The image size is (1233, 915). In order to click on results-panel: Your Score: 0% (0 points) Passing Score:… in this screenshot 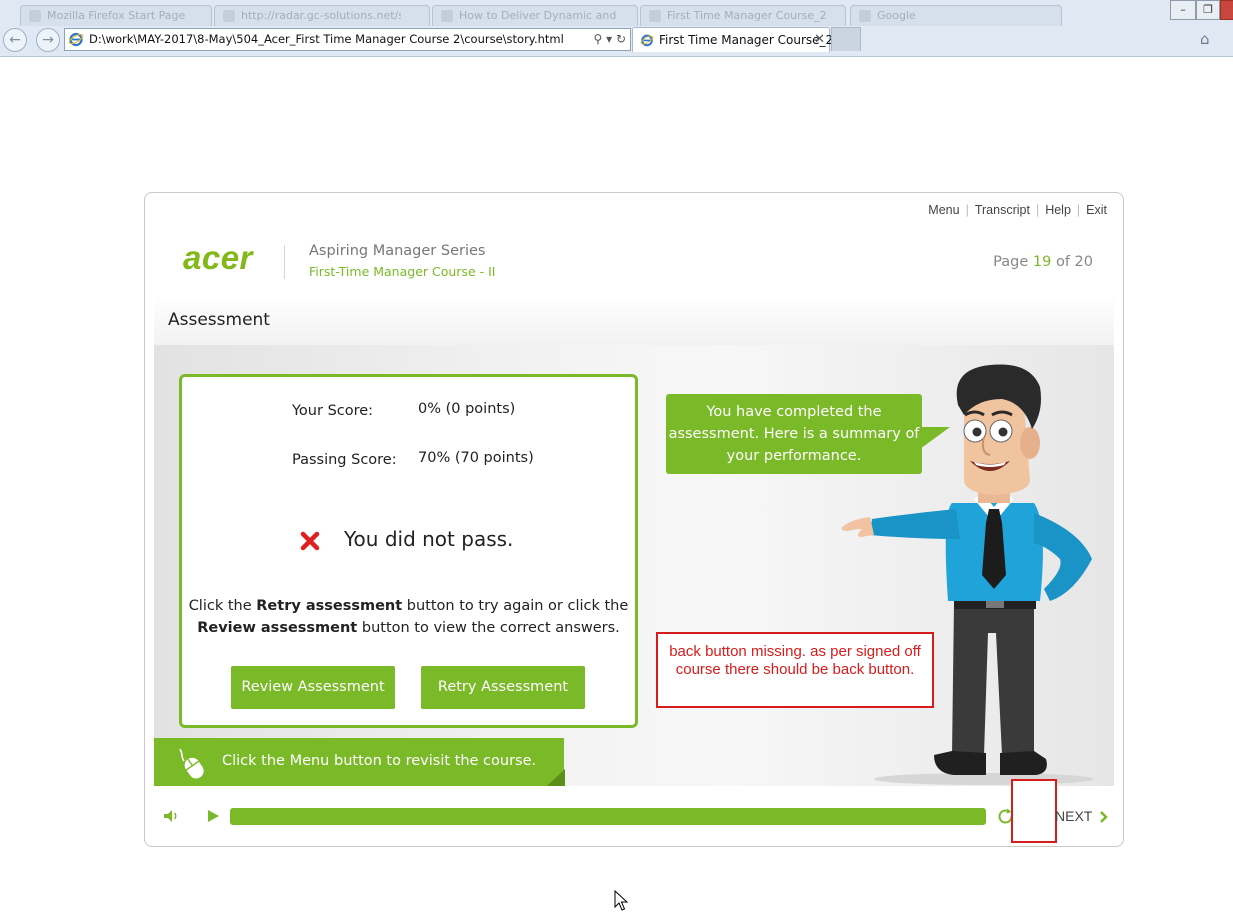, I will do `click(408, 551)`.